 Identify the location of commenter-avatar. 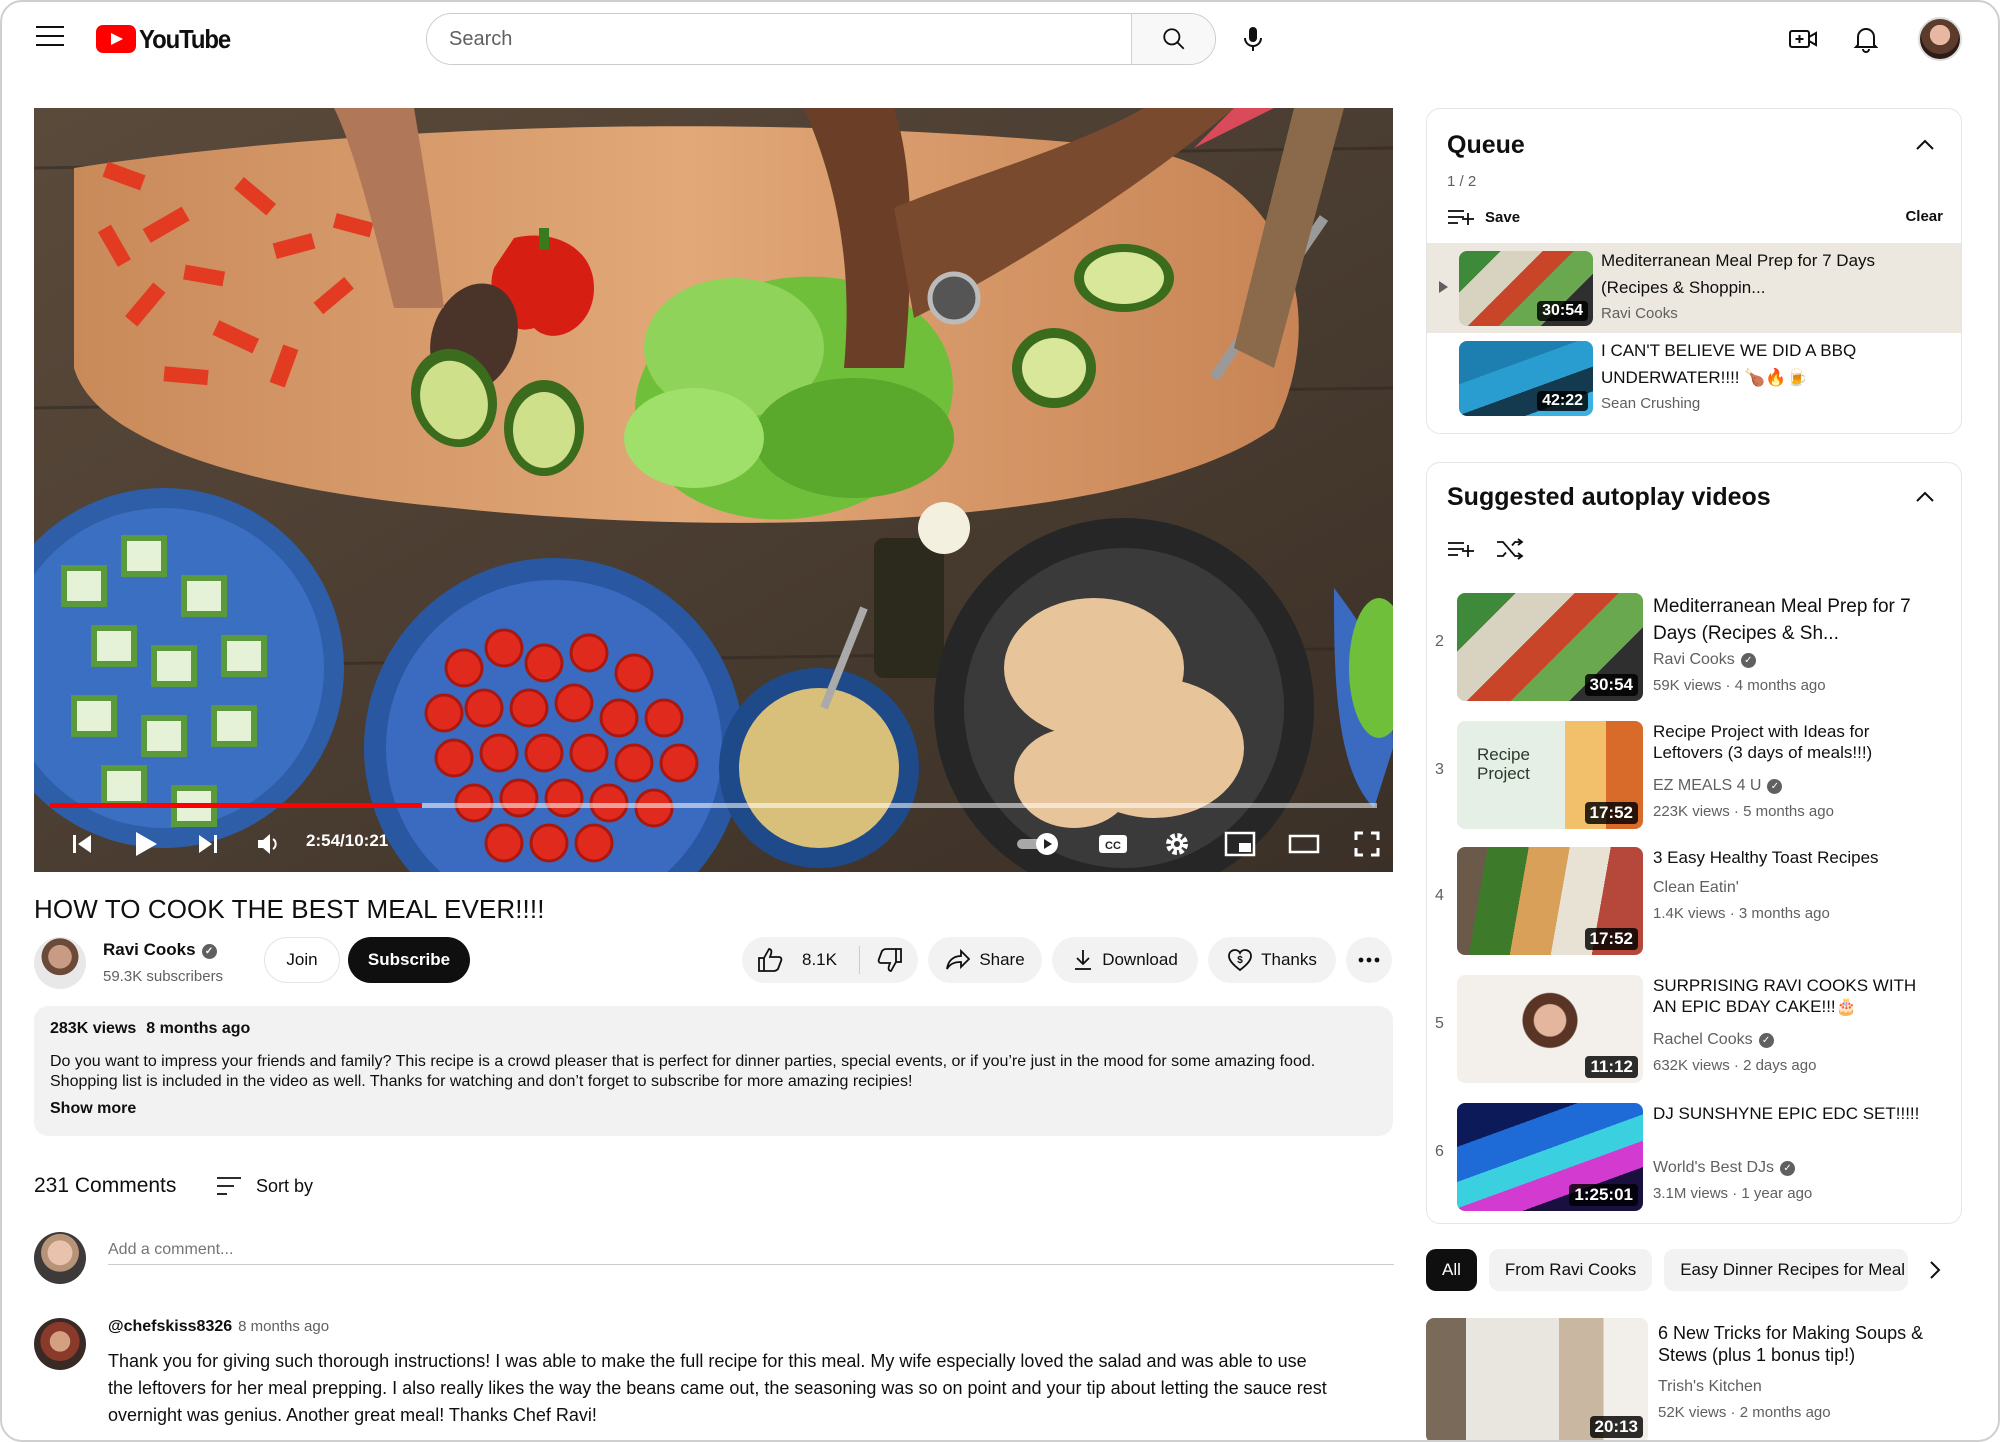
(60, 1344).